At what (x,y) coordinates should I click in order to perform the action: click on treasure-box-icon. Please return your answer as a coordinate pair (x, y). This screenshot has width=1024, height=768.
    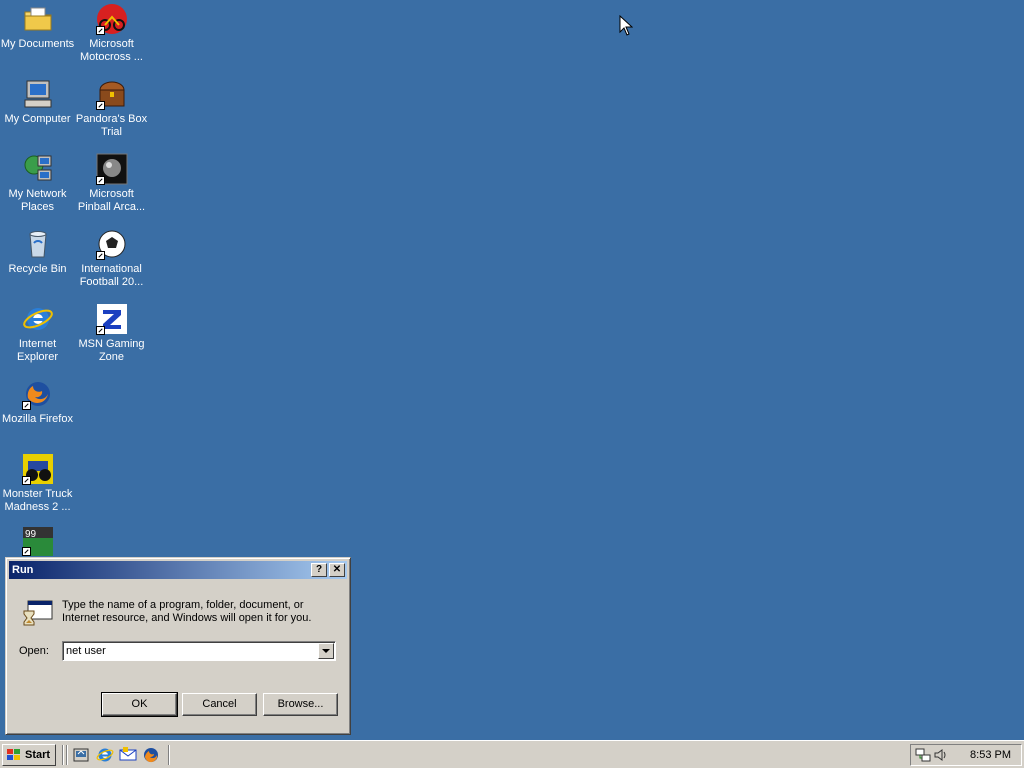
    Looking at the image, I should click on (111, 94).